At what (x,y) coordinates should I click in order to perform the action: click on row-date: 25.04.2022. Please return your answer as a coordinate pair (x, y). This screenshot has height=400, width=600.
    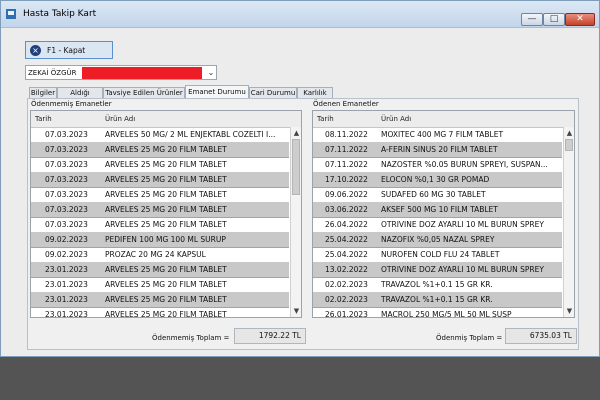
    Looking at the image, I should click on (346, 239).